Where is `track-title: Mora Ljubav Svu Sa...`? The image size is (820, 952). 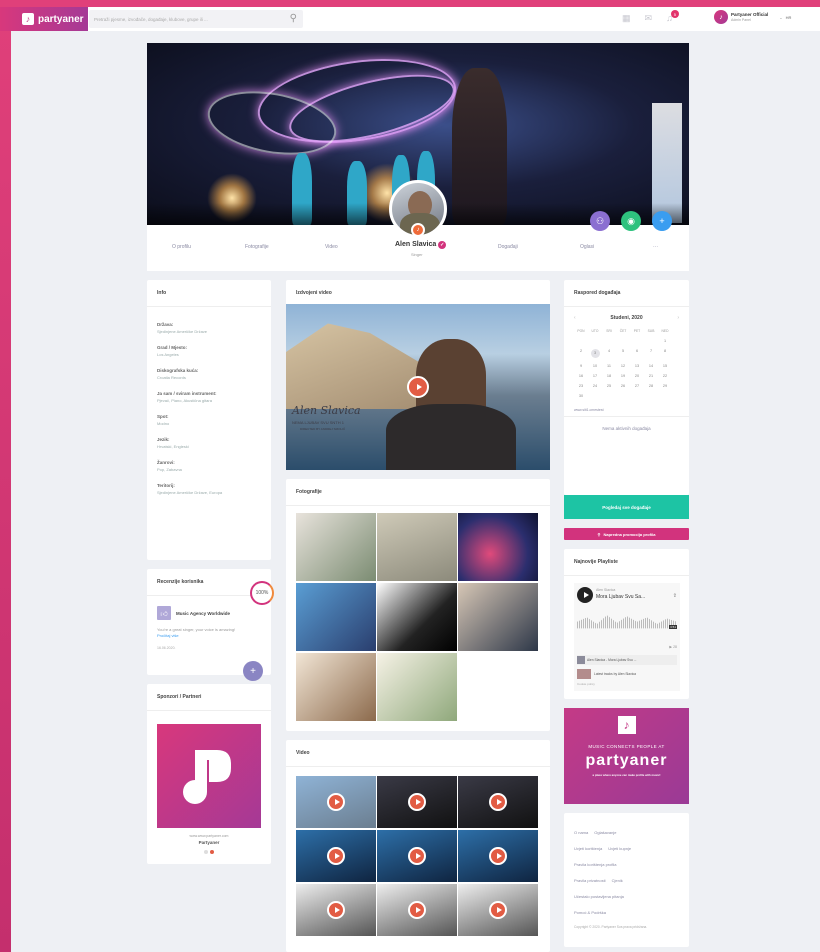
track-title: Mora Ljubav Svu Sa... is located at coordinates (620, 597).